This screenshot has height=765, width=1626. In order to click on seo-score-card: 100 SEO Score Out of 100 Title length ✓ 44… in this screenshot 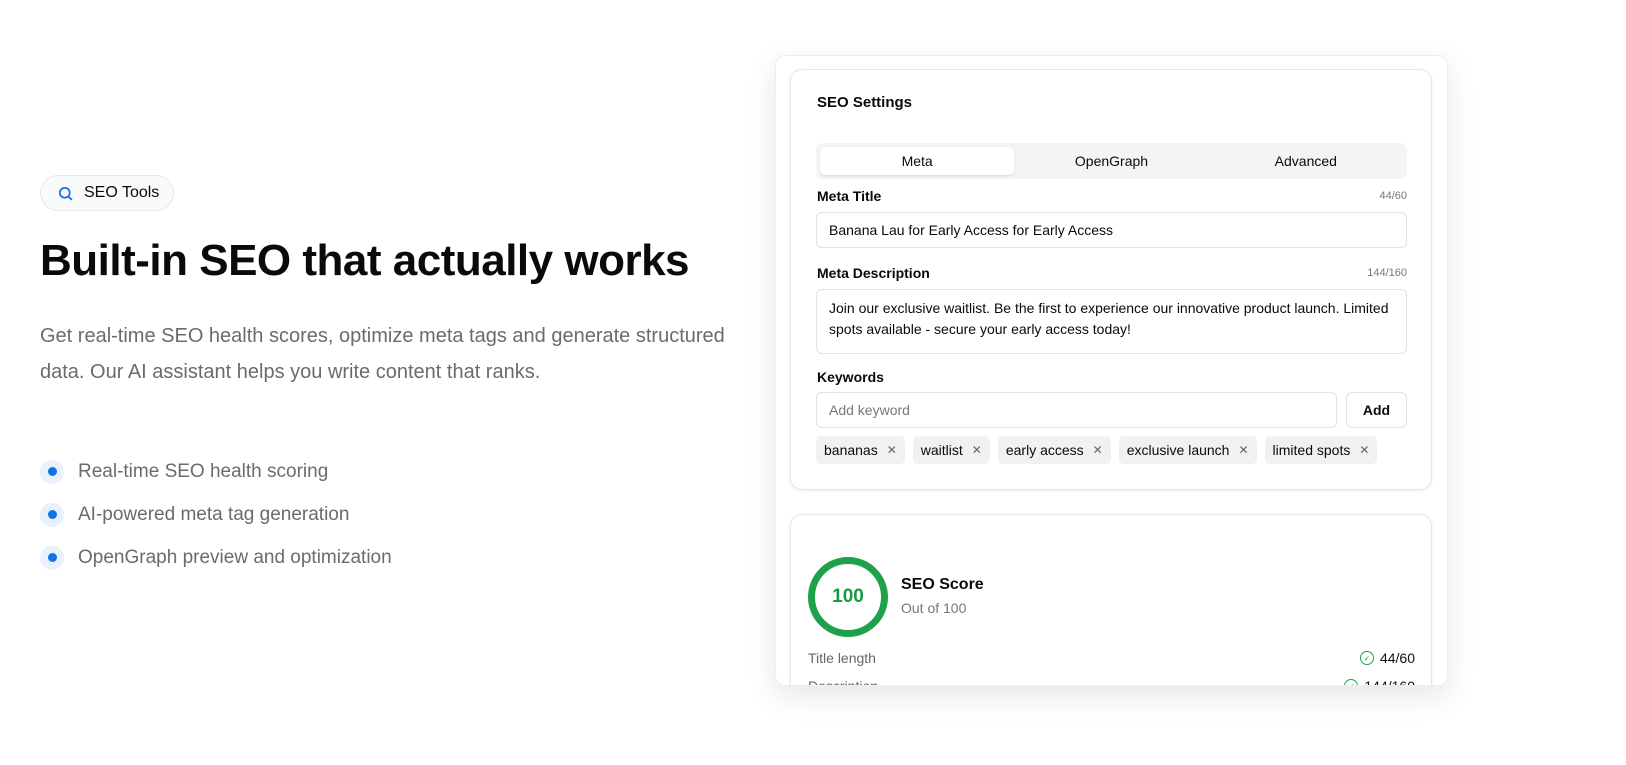, I will do `click(1111, 600)`.